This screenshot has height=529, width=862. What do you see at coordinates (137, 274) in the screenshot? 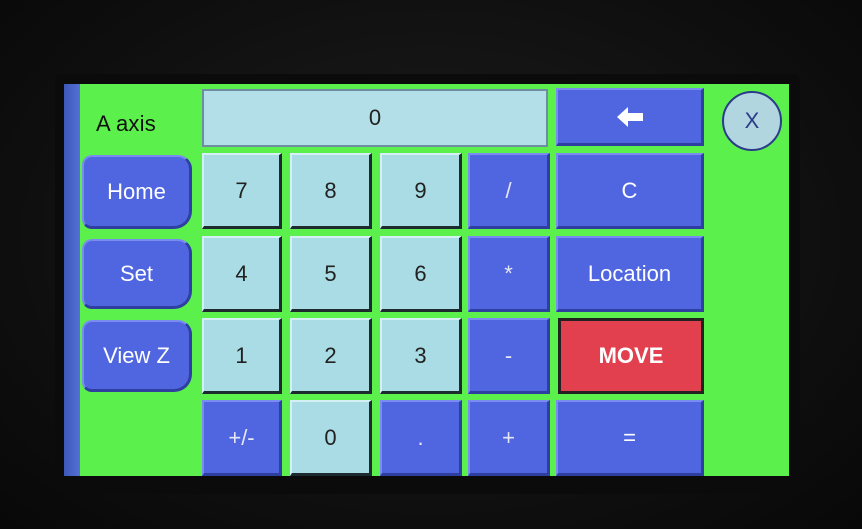
I see `set-button: Set` at bounding box center [137, 274].